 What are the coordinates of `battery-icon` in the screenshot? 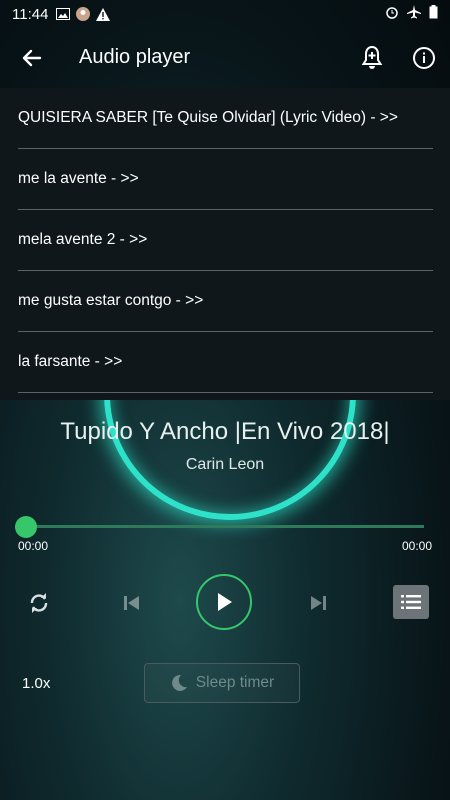 It's located at (433, 12).